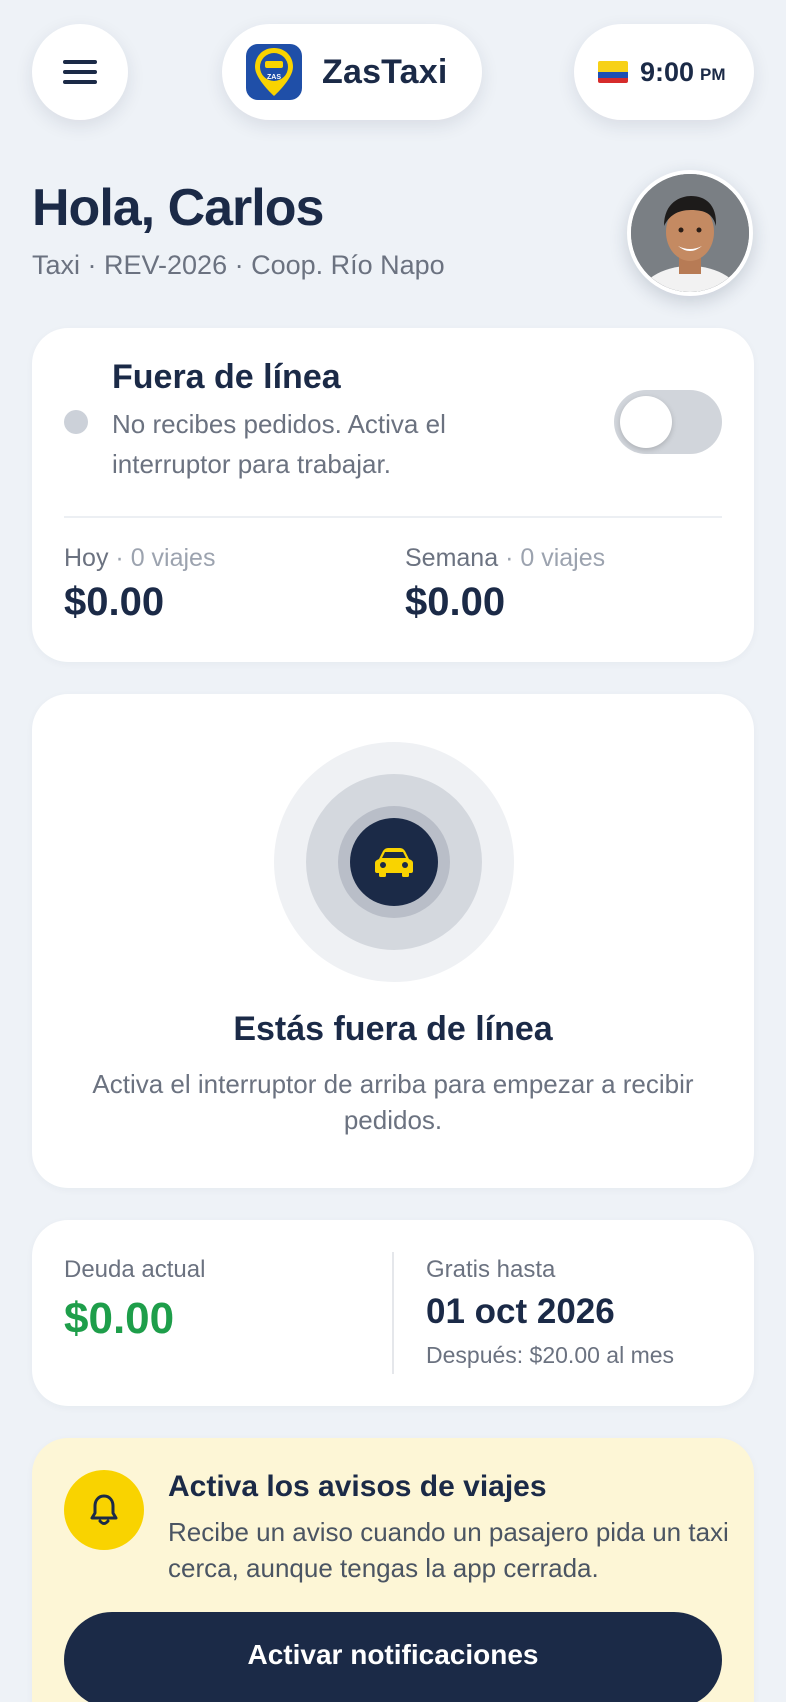  I want to click on avatar, so click(690, 233).